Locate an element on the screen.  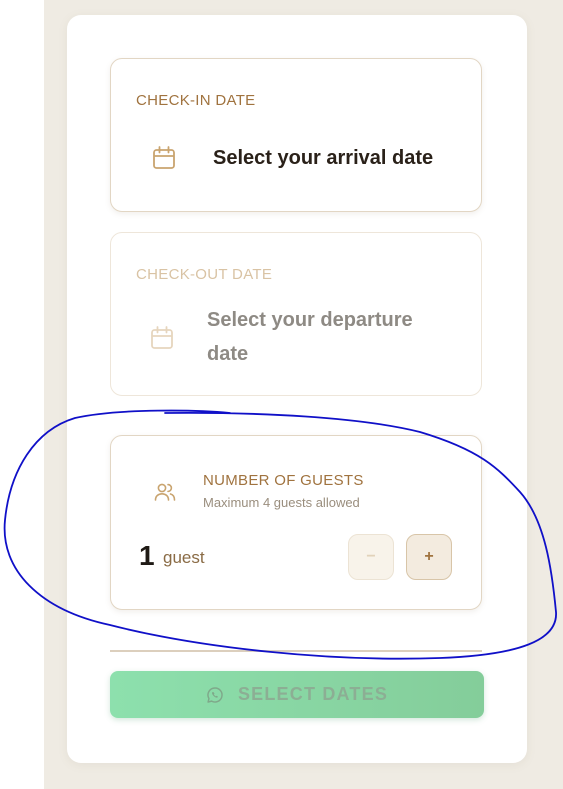
checkout-label: CHECK-OUT DATE is located at coordinates (204, 274).